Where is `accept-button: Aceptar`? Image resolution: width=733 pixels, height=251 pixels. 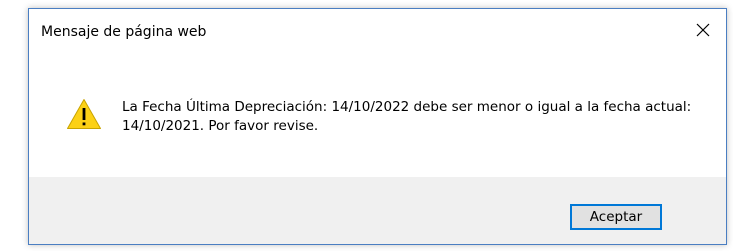 accept-button: Aceptar is located at coordinates (616, 217).